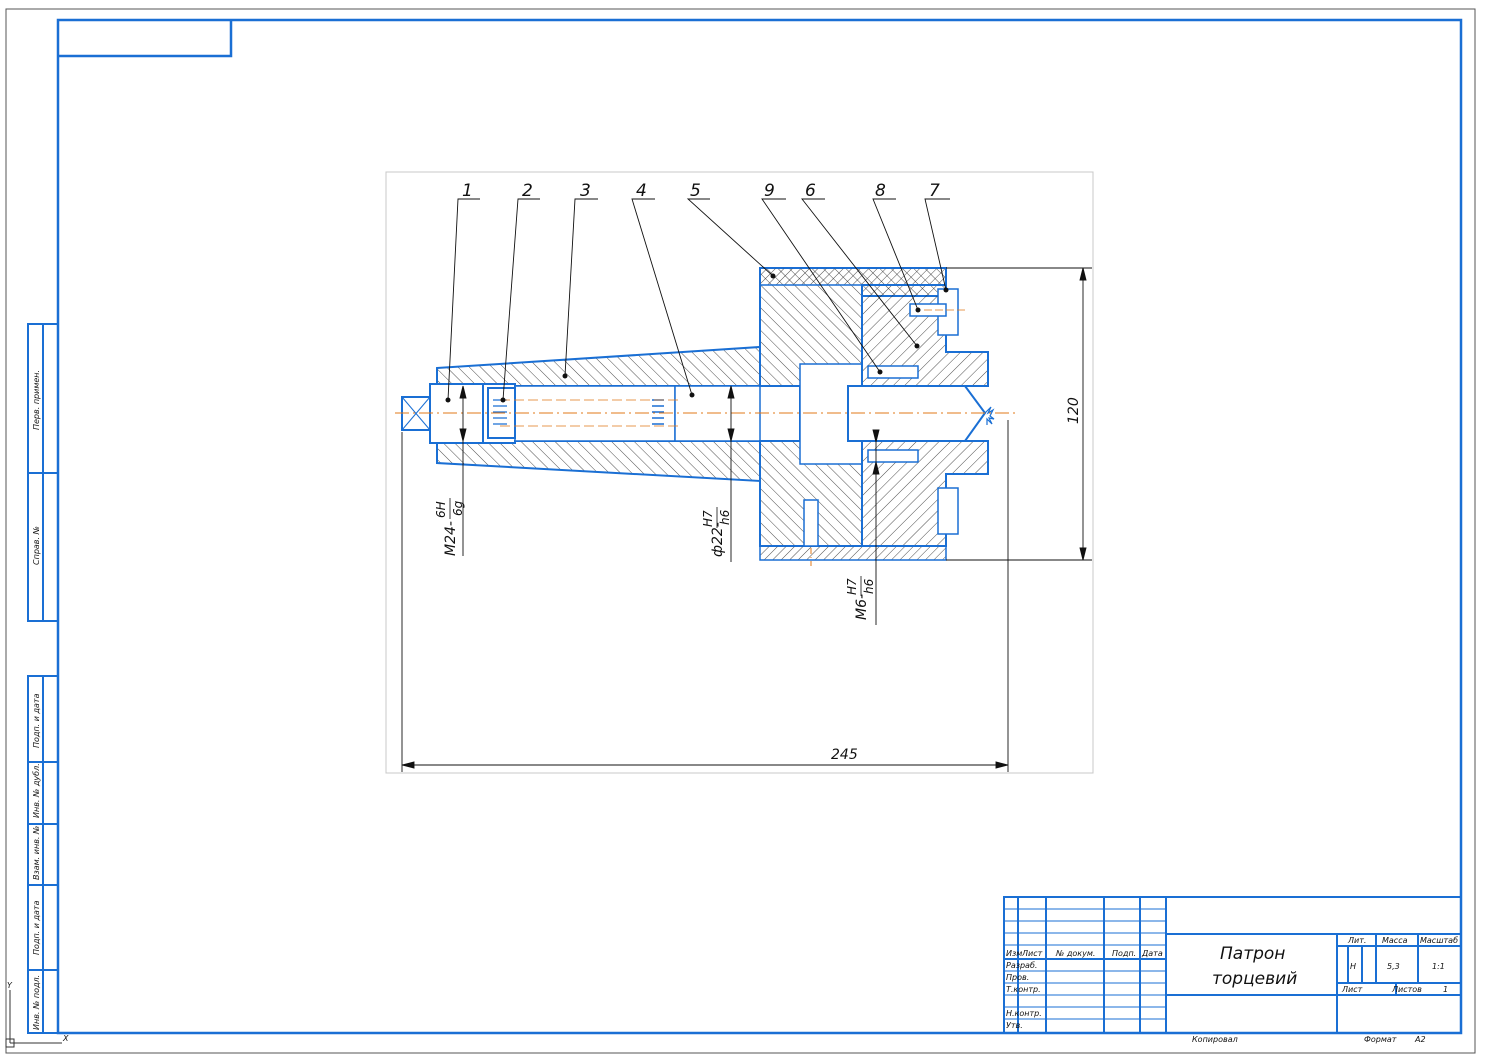 The height and width of the screenshot is (1056, 1499). Describe the element at coordinates (1445, 989) in the screenshot. I see `tb-sheets-value: 1` at that location.